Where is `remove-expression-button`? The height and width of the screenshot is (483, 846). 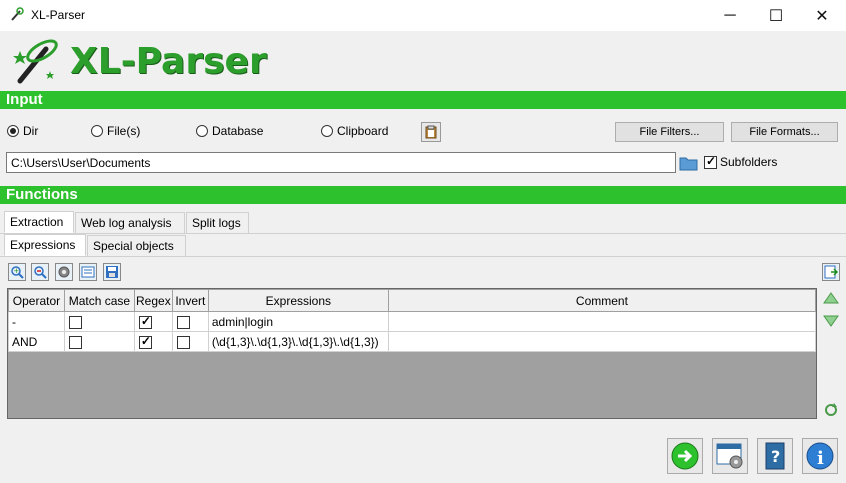 remove-expression-button is located at coordinates (40, 272).